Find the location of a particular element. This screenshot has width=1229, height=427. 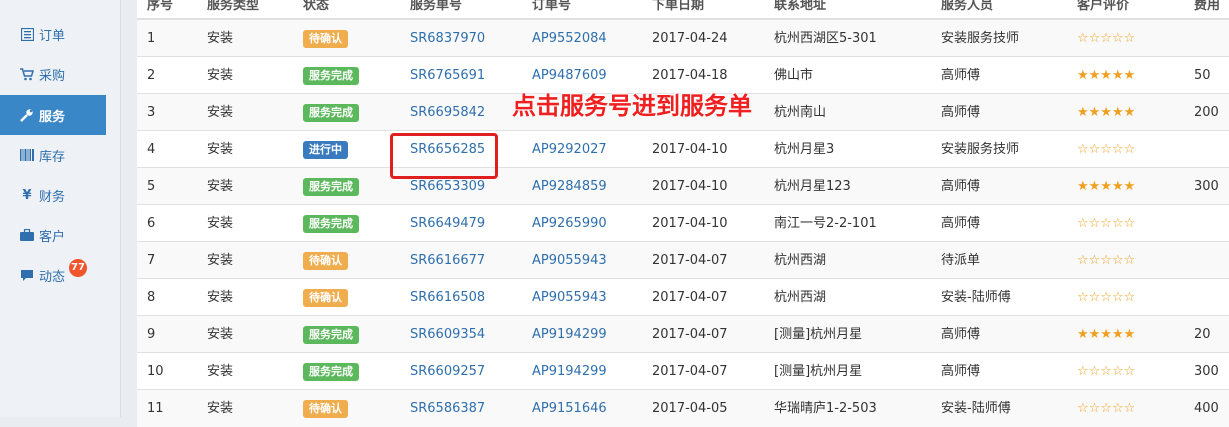

sidebar-item-purchase: 采购 is located at coordinates (53, 74).